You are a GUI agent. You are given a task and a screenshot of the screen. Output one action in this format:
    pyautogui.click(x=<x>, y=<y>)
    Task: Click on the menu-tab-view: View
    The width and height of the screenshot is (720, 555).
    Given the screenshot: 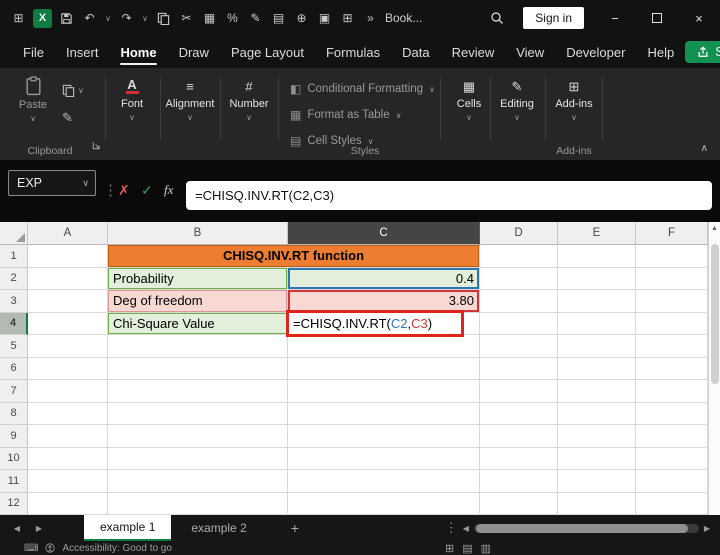 What is the action you would take?
    pyautogui.click(x=530, y=52)
    